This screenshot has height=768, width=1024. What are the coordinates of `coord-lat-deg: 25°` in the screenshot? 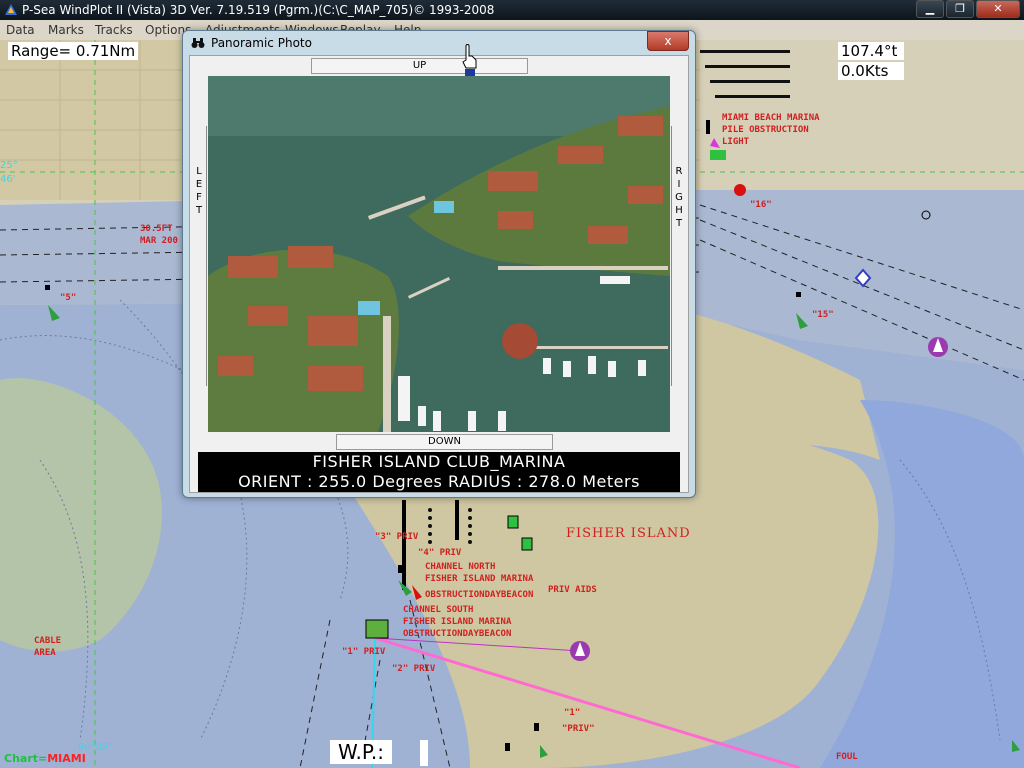 It's located at (9, 165).